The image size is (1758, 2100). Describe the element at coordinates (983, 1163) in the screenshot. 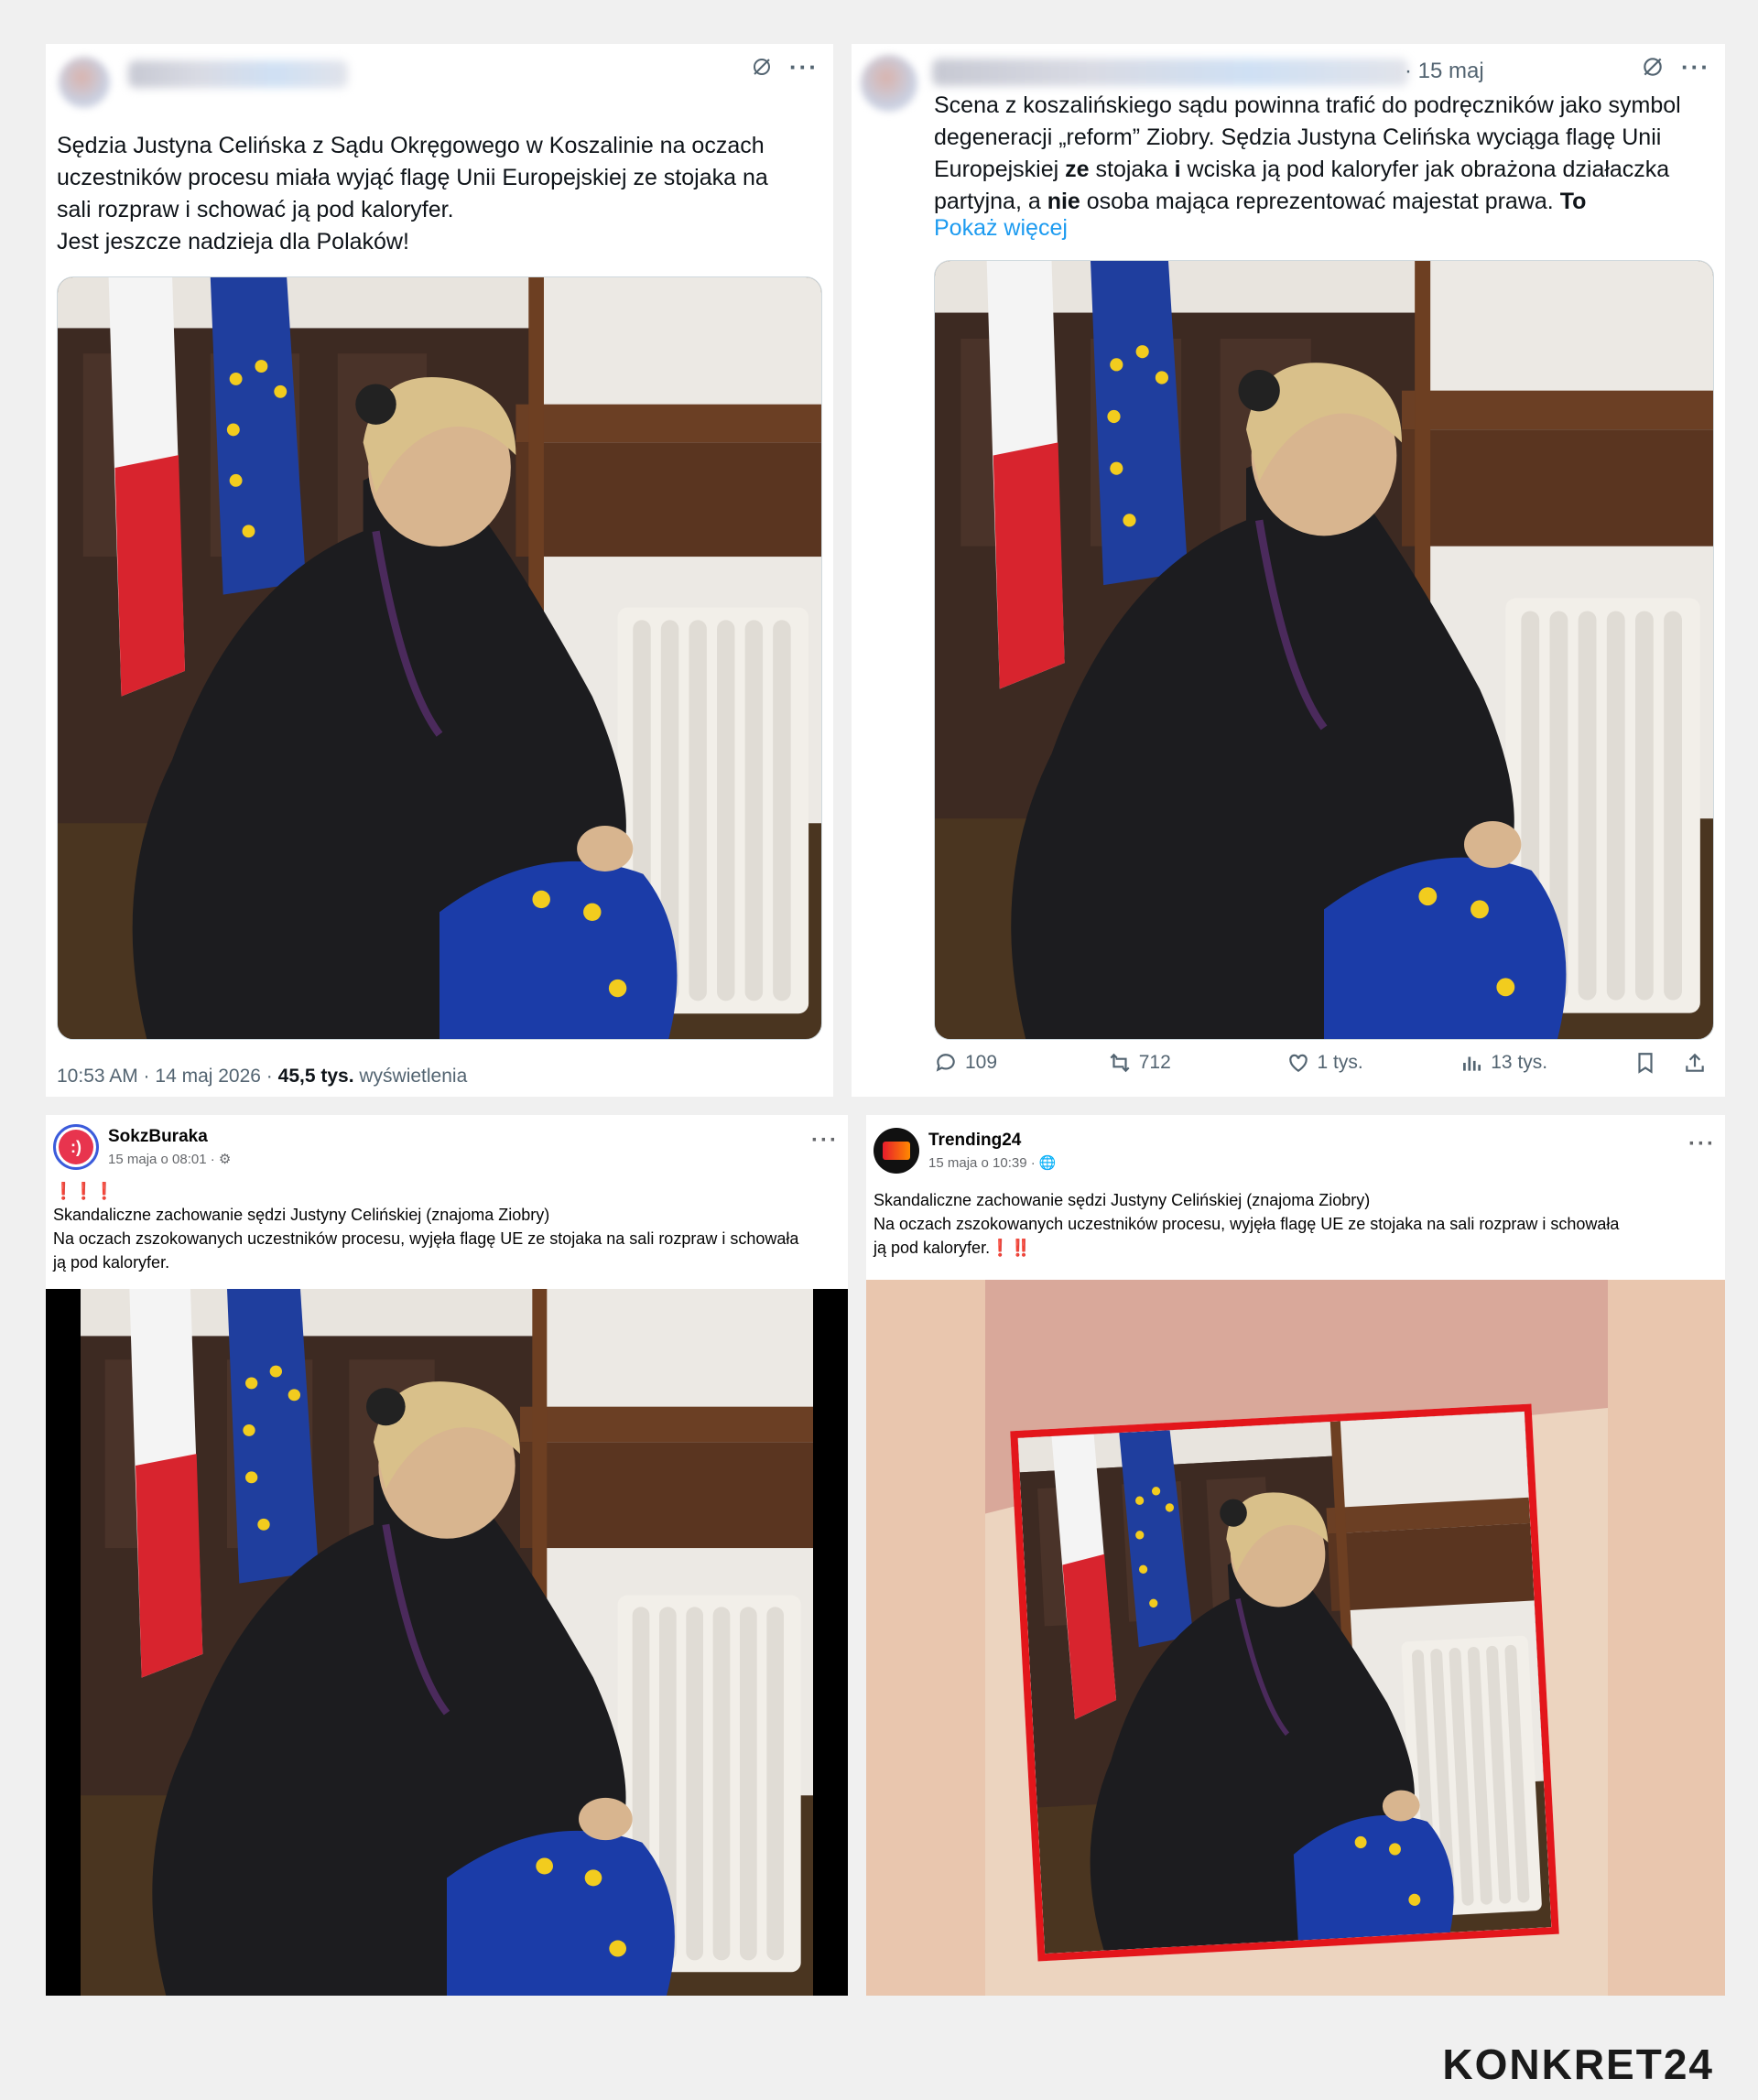

I see `post-time-text: 15 maja o 10:39 ·` at that location.